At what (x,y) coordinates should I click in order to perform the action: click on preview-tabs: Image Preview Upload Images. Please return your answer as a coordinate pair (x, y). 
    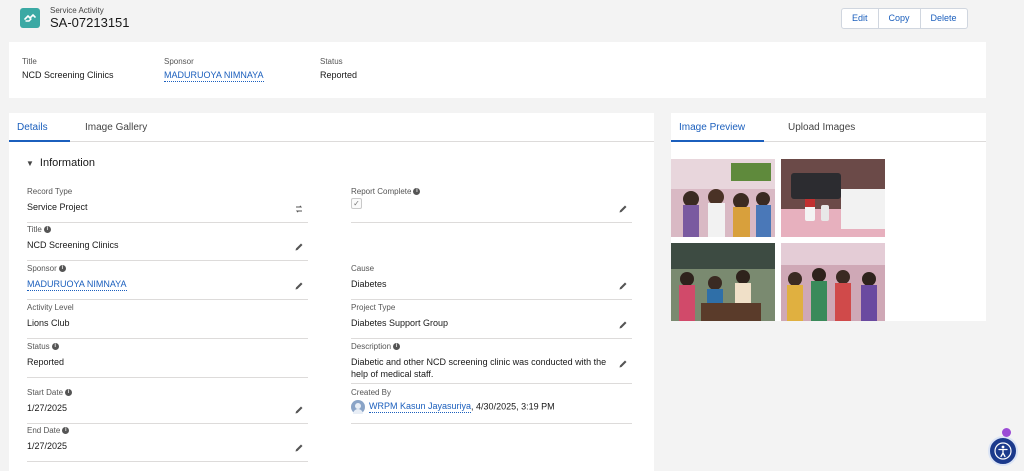
    Looking at the image, I should click on (828, 127).